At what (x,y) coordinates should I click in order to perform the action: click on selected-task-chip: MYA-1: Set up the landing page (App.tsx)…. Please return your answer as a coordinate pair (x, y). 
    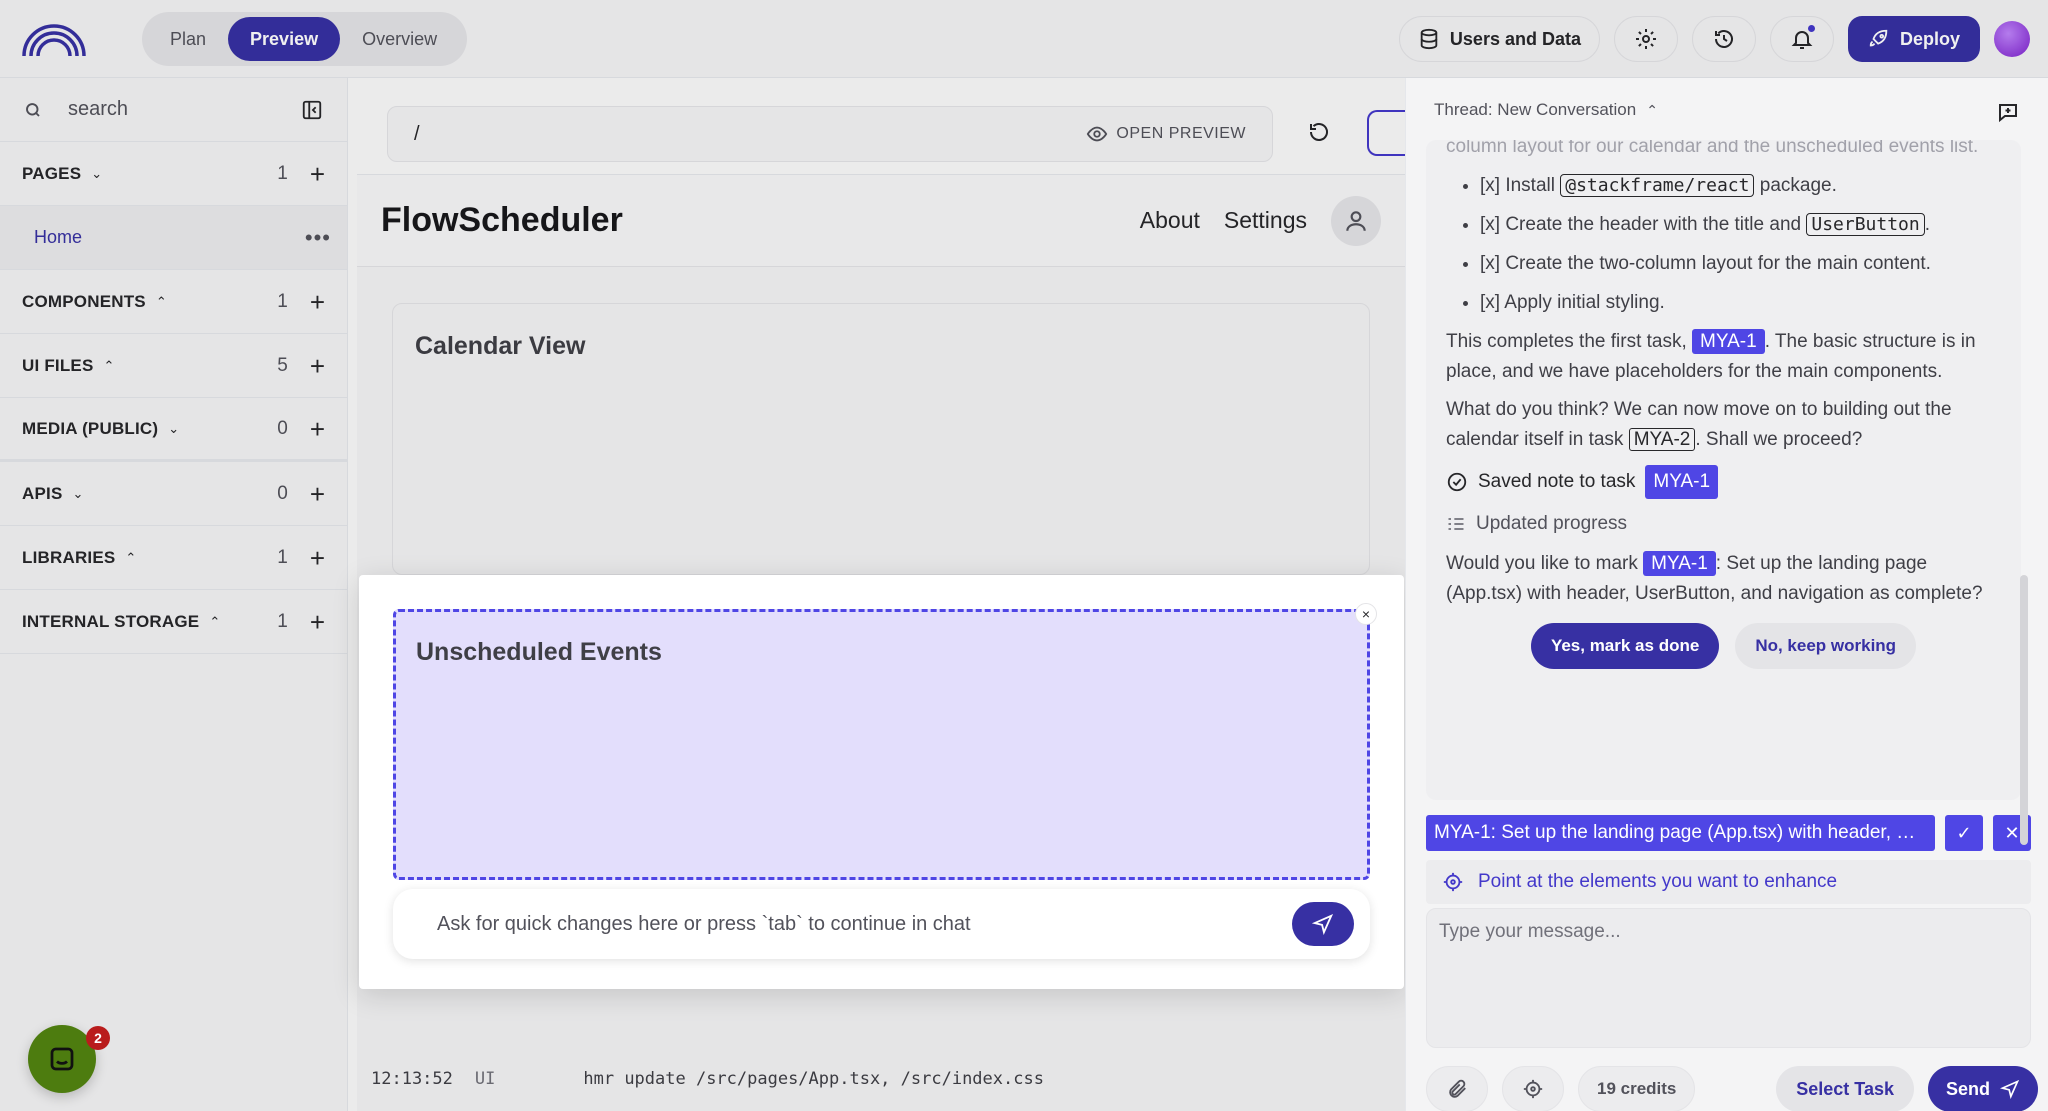
    Looking at the image, I should click on (1680, 833).